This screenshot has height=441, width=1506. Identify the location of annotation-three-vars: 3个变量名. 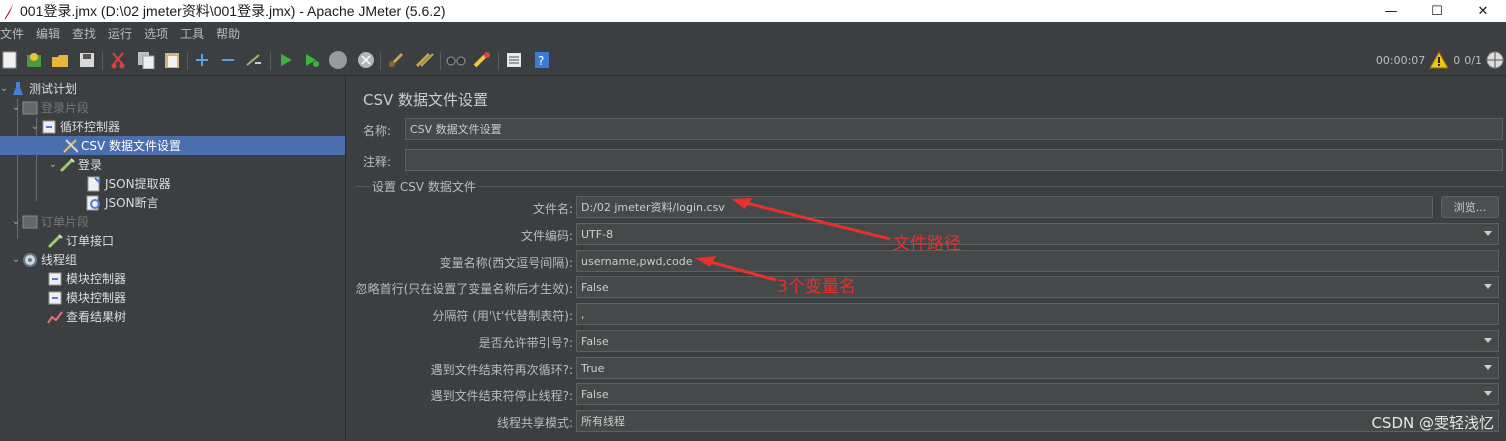
(816, 287).